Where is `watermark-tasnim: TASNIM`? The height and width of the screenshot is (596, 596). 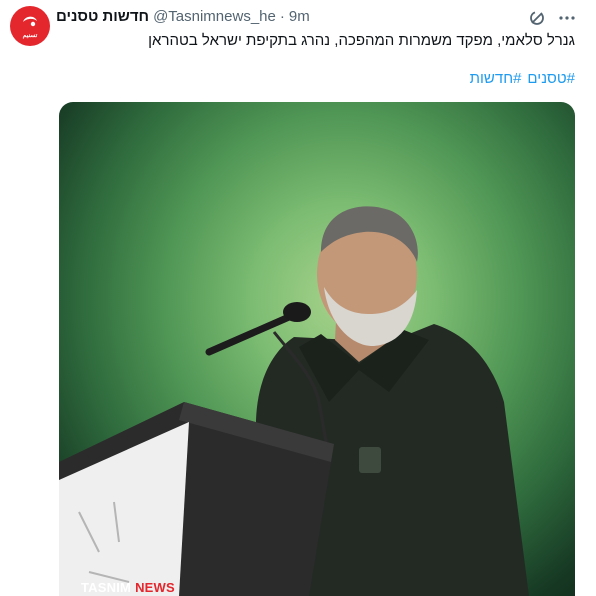 watermark-tasnim: TASNIM is located at coordinates (106, 587).